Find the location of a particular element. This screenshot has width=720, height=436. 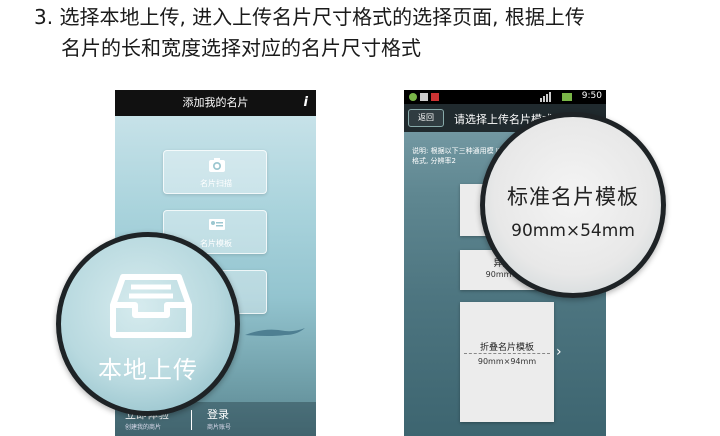

standard-template-size: 90mm×54mm is located at coordinates (573, 231).